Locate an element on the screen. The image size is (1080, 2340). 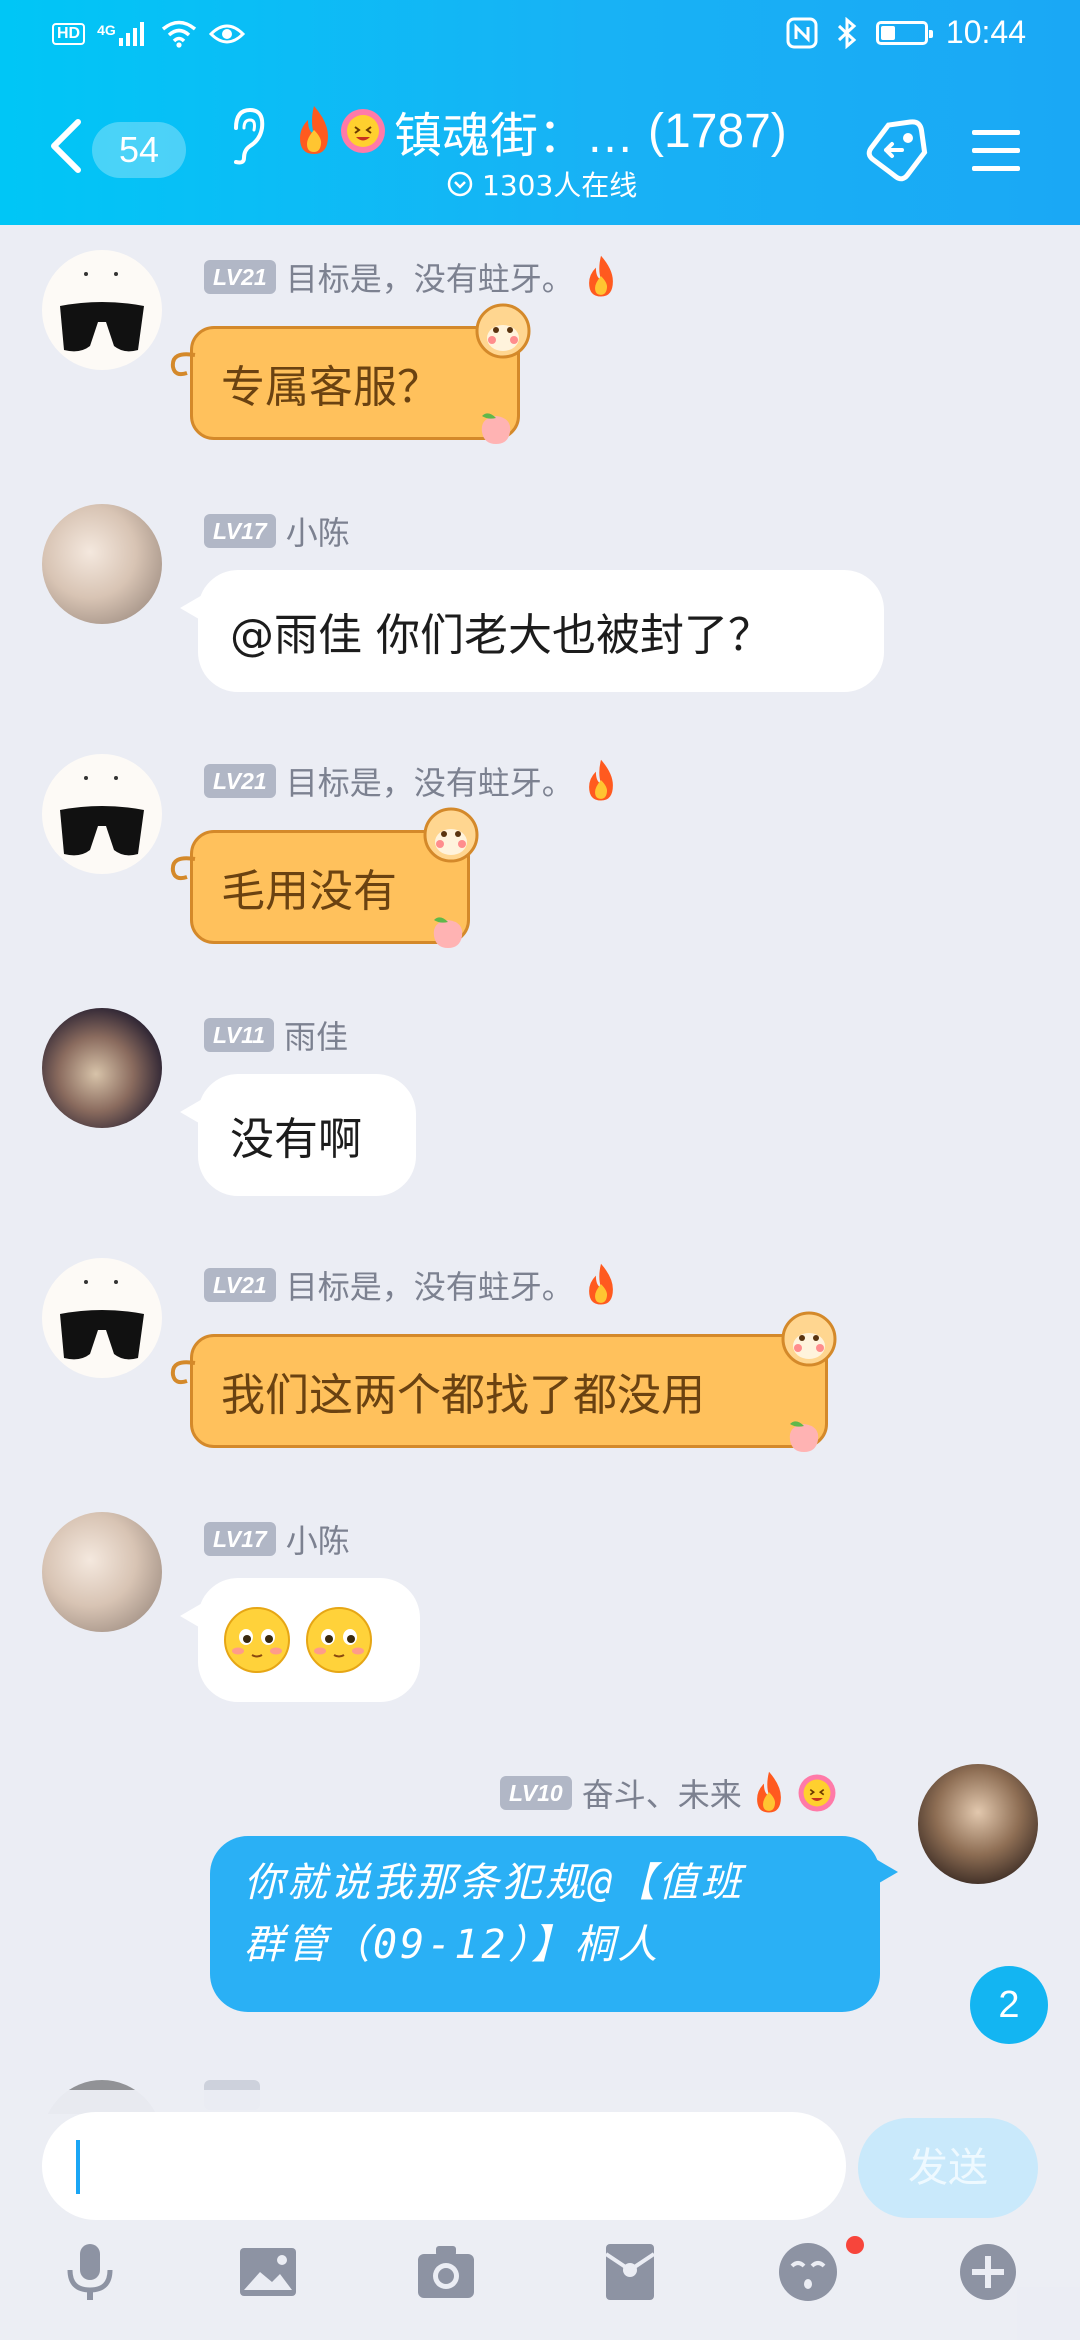
level-badge: LV11 is located at coordinates (239, 1035).